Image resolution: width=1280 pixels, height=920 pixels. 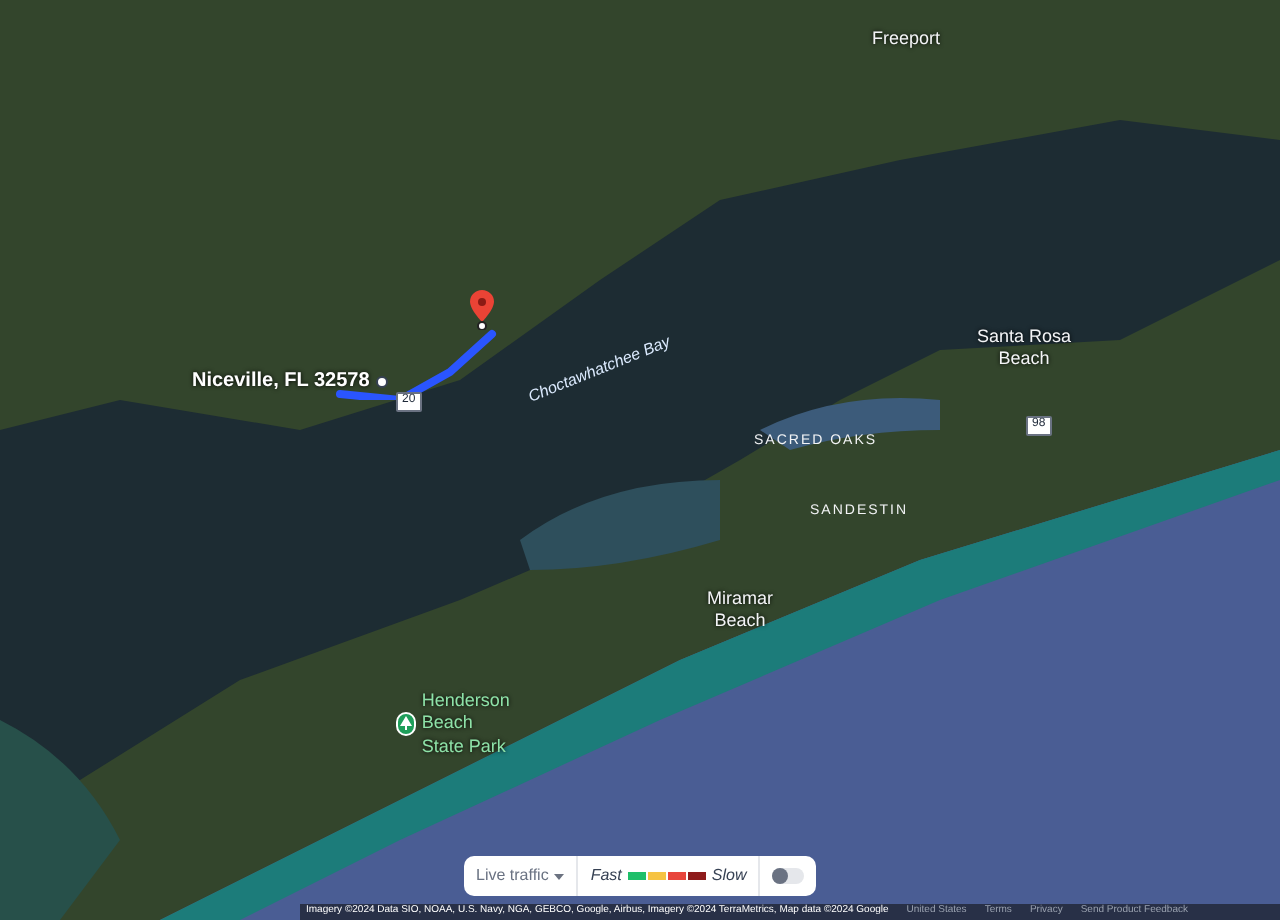 What do you see at coordinates (906, 39) in the screenshot?
I see `town-label: Freeport` at bounding box center [906, 39].